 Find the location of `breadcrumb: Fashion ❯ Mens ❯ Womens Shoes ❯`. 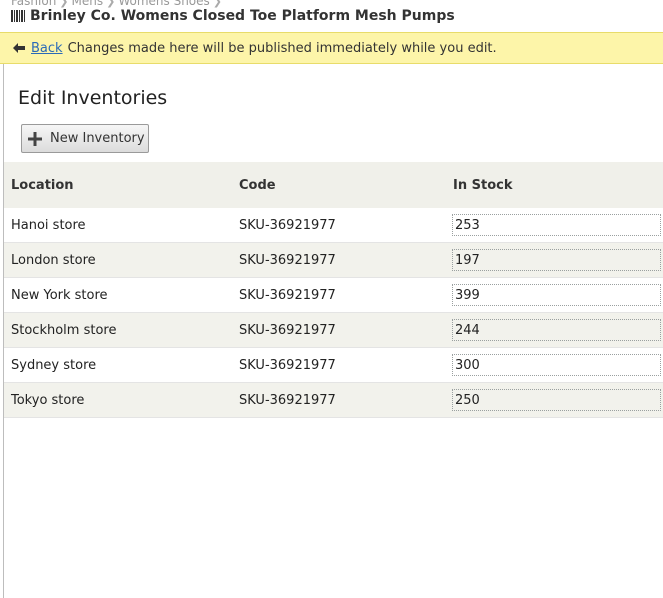

breadcrumb: Fashion ❯ Mens ❯ Womens Shoes ❯ is located at coordinates (118, 4).